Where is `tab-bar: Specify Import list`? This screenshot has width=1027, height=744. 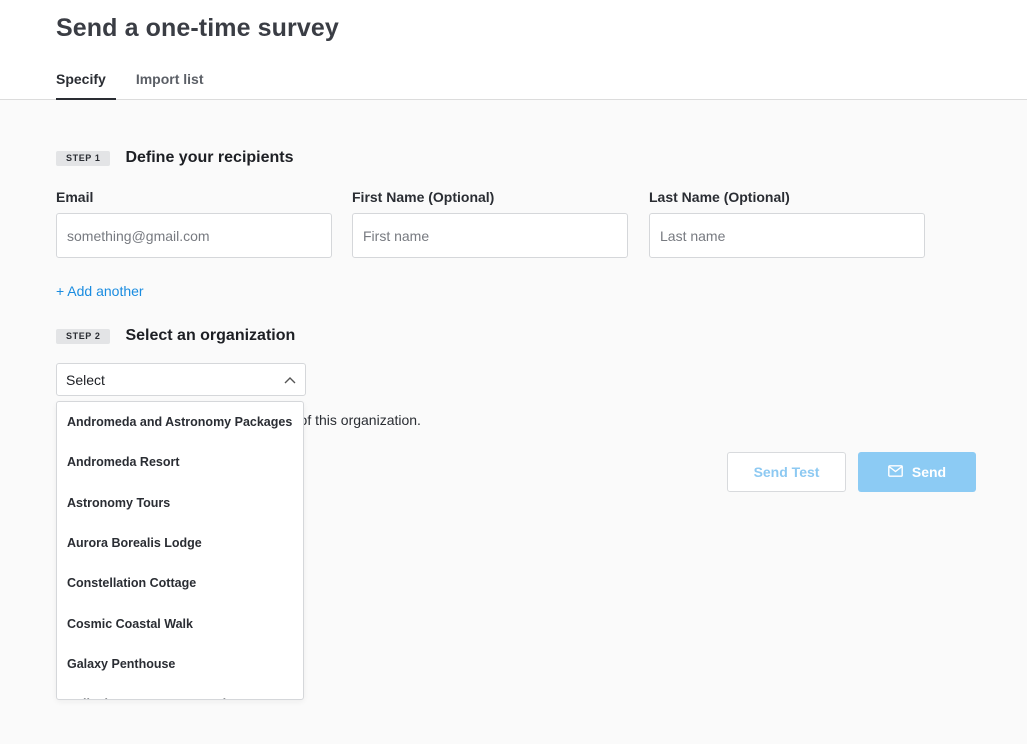 tab-bar: Specify Import list is located at coordinates (144, 85).